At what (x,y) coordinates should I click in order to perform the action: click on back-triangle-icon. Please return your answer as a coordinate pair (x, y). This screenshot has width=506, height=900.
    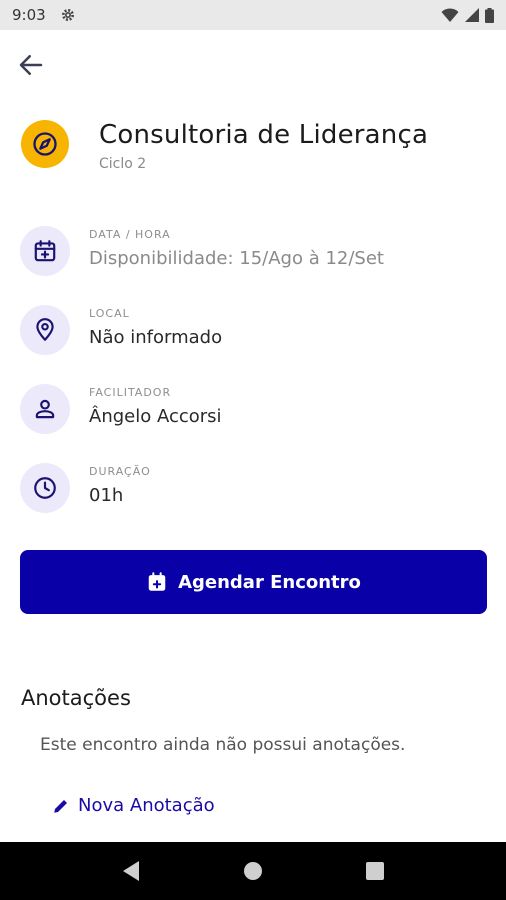
    Looking at the image, I should click on (131, 871).